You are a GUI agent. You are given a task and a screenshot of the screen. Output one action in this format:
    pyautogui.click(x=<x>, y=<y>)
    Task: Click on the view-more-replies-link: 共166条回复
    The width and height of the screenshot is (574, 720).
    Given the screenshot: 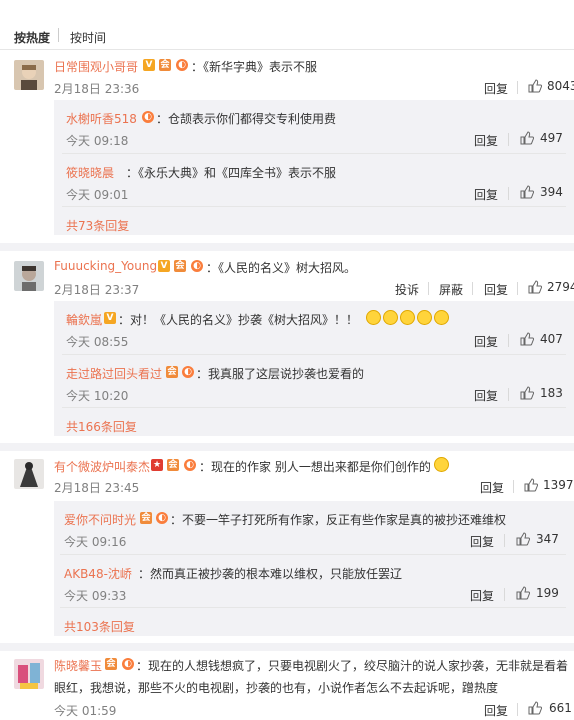 What is the action you would take?
    pyautogui.click(x=101, y=426)
    